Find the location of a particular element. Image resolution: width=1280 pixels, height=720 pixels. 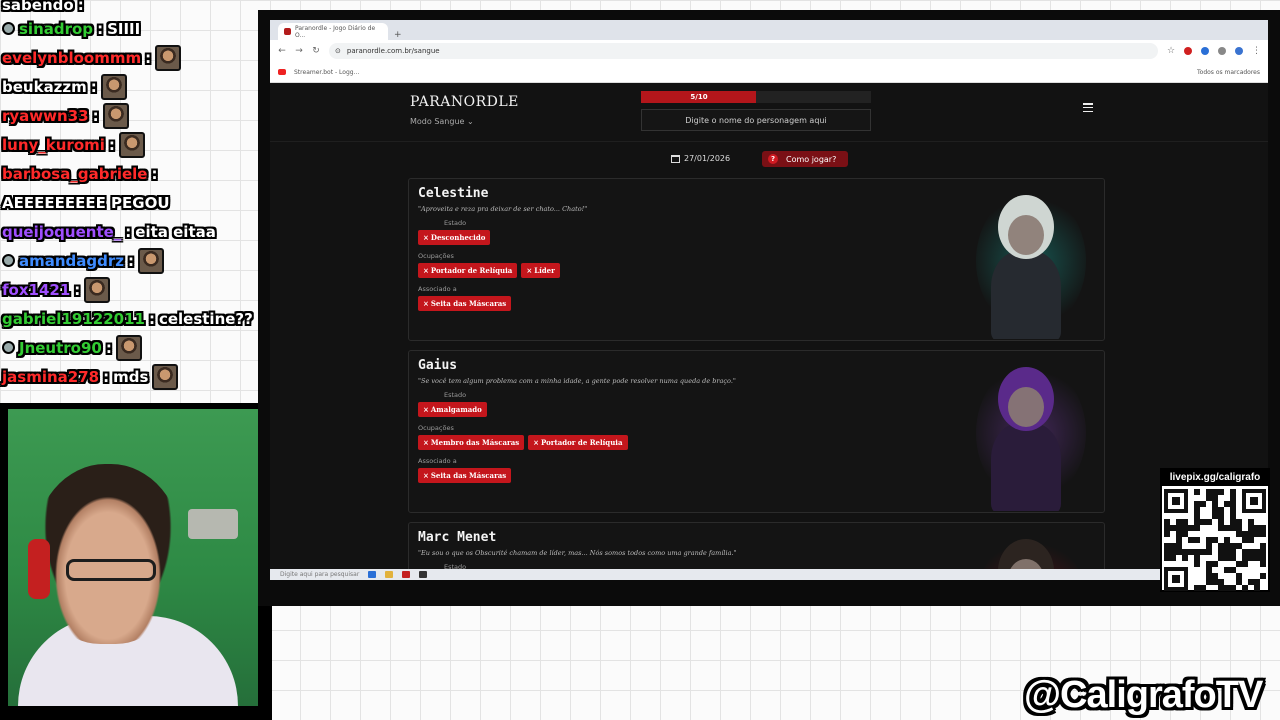

date-row: 27/01/2026 ? Como jogar? is located at coordinates (769, 160).